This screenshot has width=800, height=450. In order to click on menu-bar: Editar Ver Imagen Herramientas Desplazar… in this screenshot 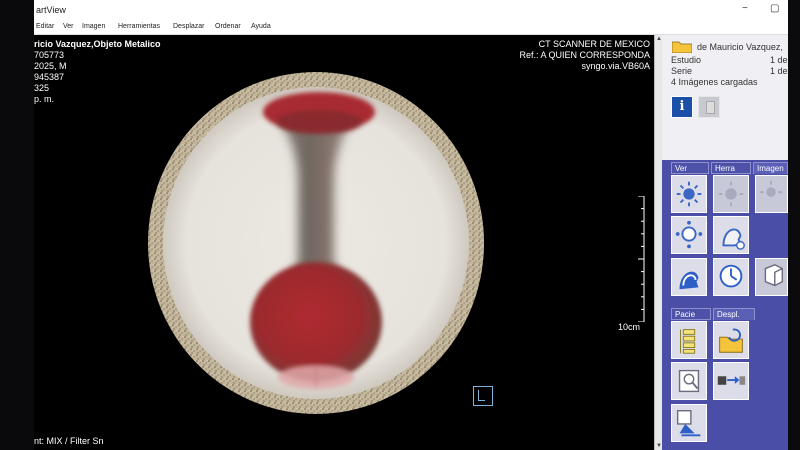, I will do `click(411, 27)`.